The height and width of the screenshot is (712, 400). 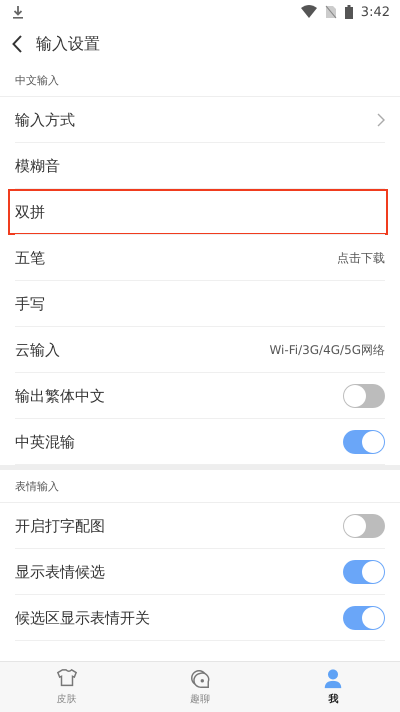 I want to click on no-sim-icon, so click(x=330, y=12).